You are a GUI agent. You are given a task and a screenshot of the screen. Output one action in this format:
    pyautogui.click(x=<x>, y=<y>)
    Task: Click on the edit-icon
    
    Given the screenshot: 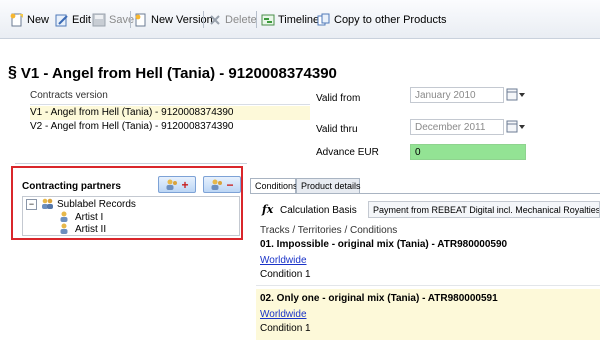 What is the action you would take?
    pyautogui.click(x=62, y=20)
    